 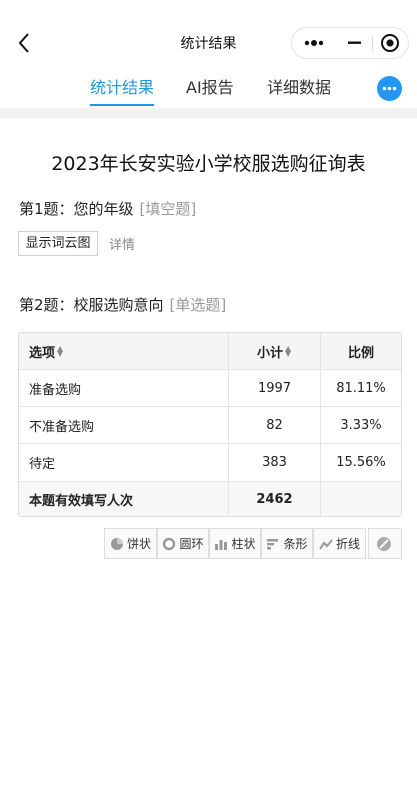 What do you see at coordinates (221, 544) in the screenshot?
I see `bar-chart-icon` at bounding box center [221, 544].